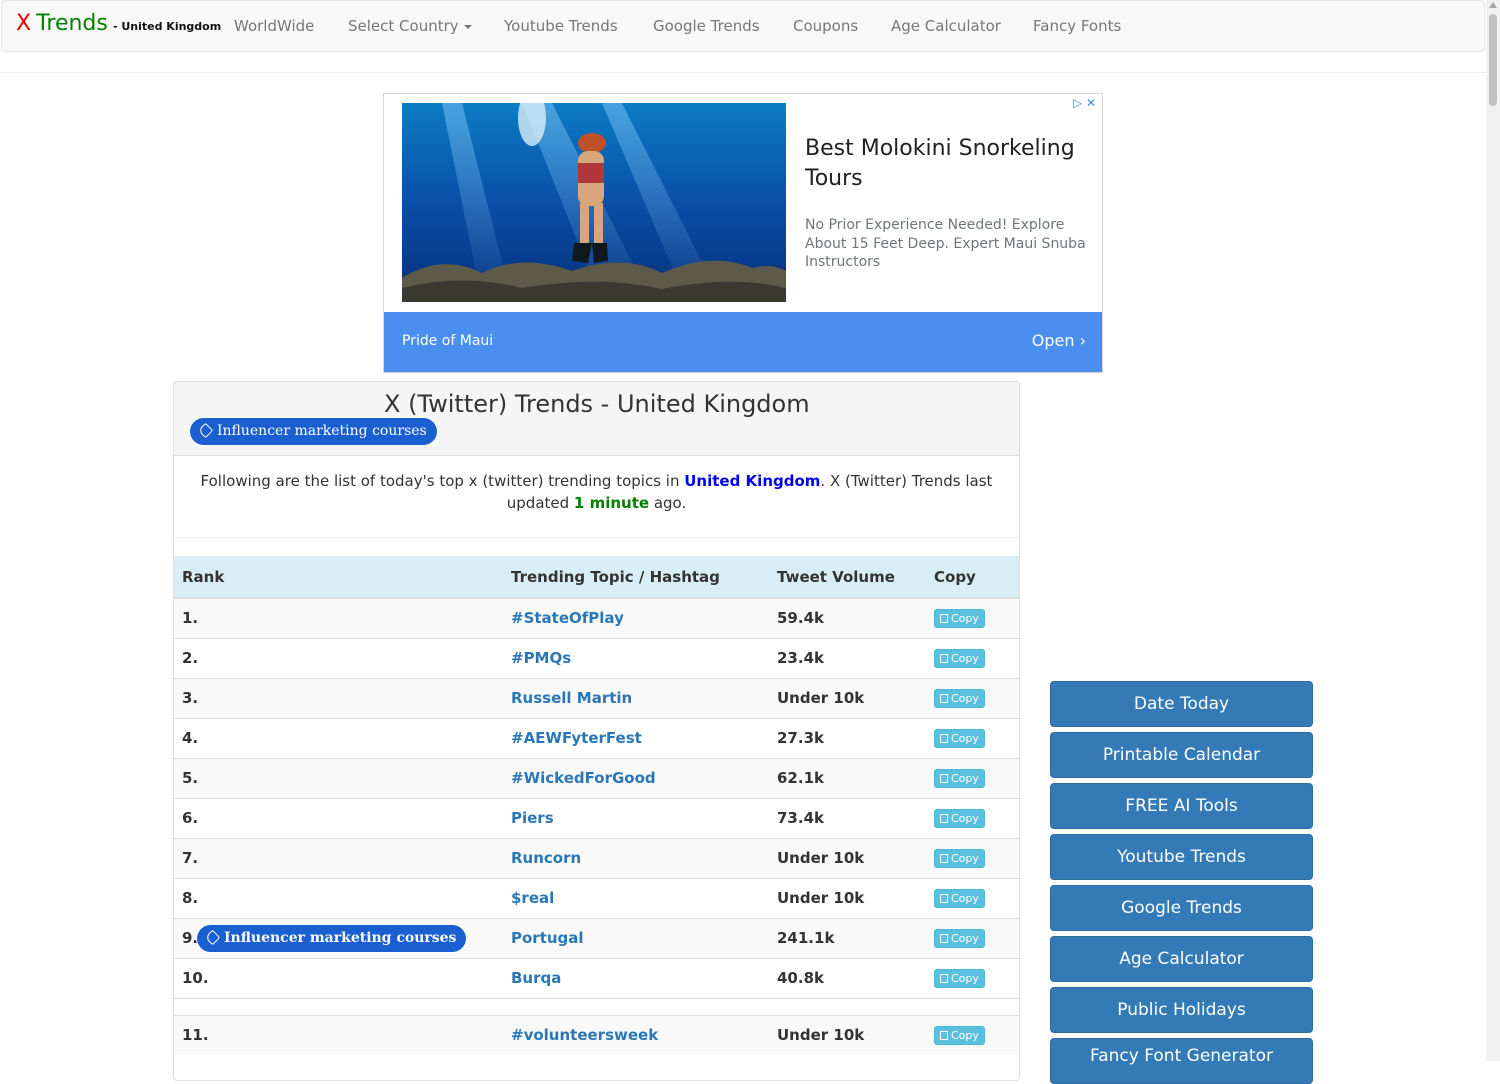 The image size is (1500, 1084). What do you see at coordinates (1084, 103) in the screenshot?
I see `ad-choices: ▷ ✕` at bounding box center [1084, 103].